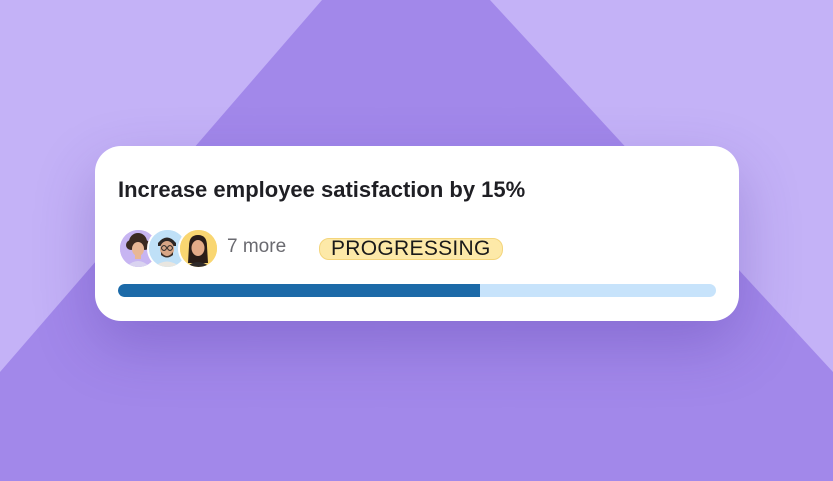 Image resolution: width=833 pixels, height=481 pixels. What do you see at coordinates (256, 247) in the screenshot?
I see `more-members-link: 7 more` at bounding box center [256, 247].